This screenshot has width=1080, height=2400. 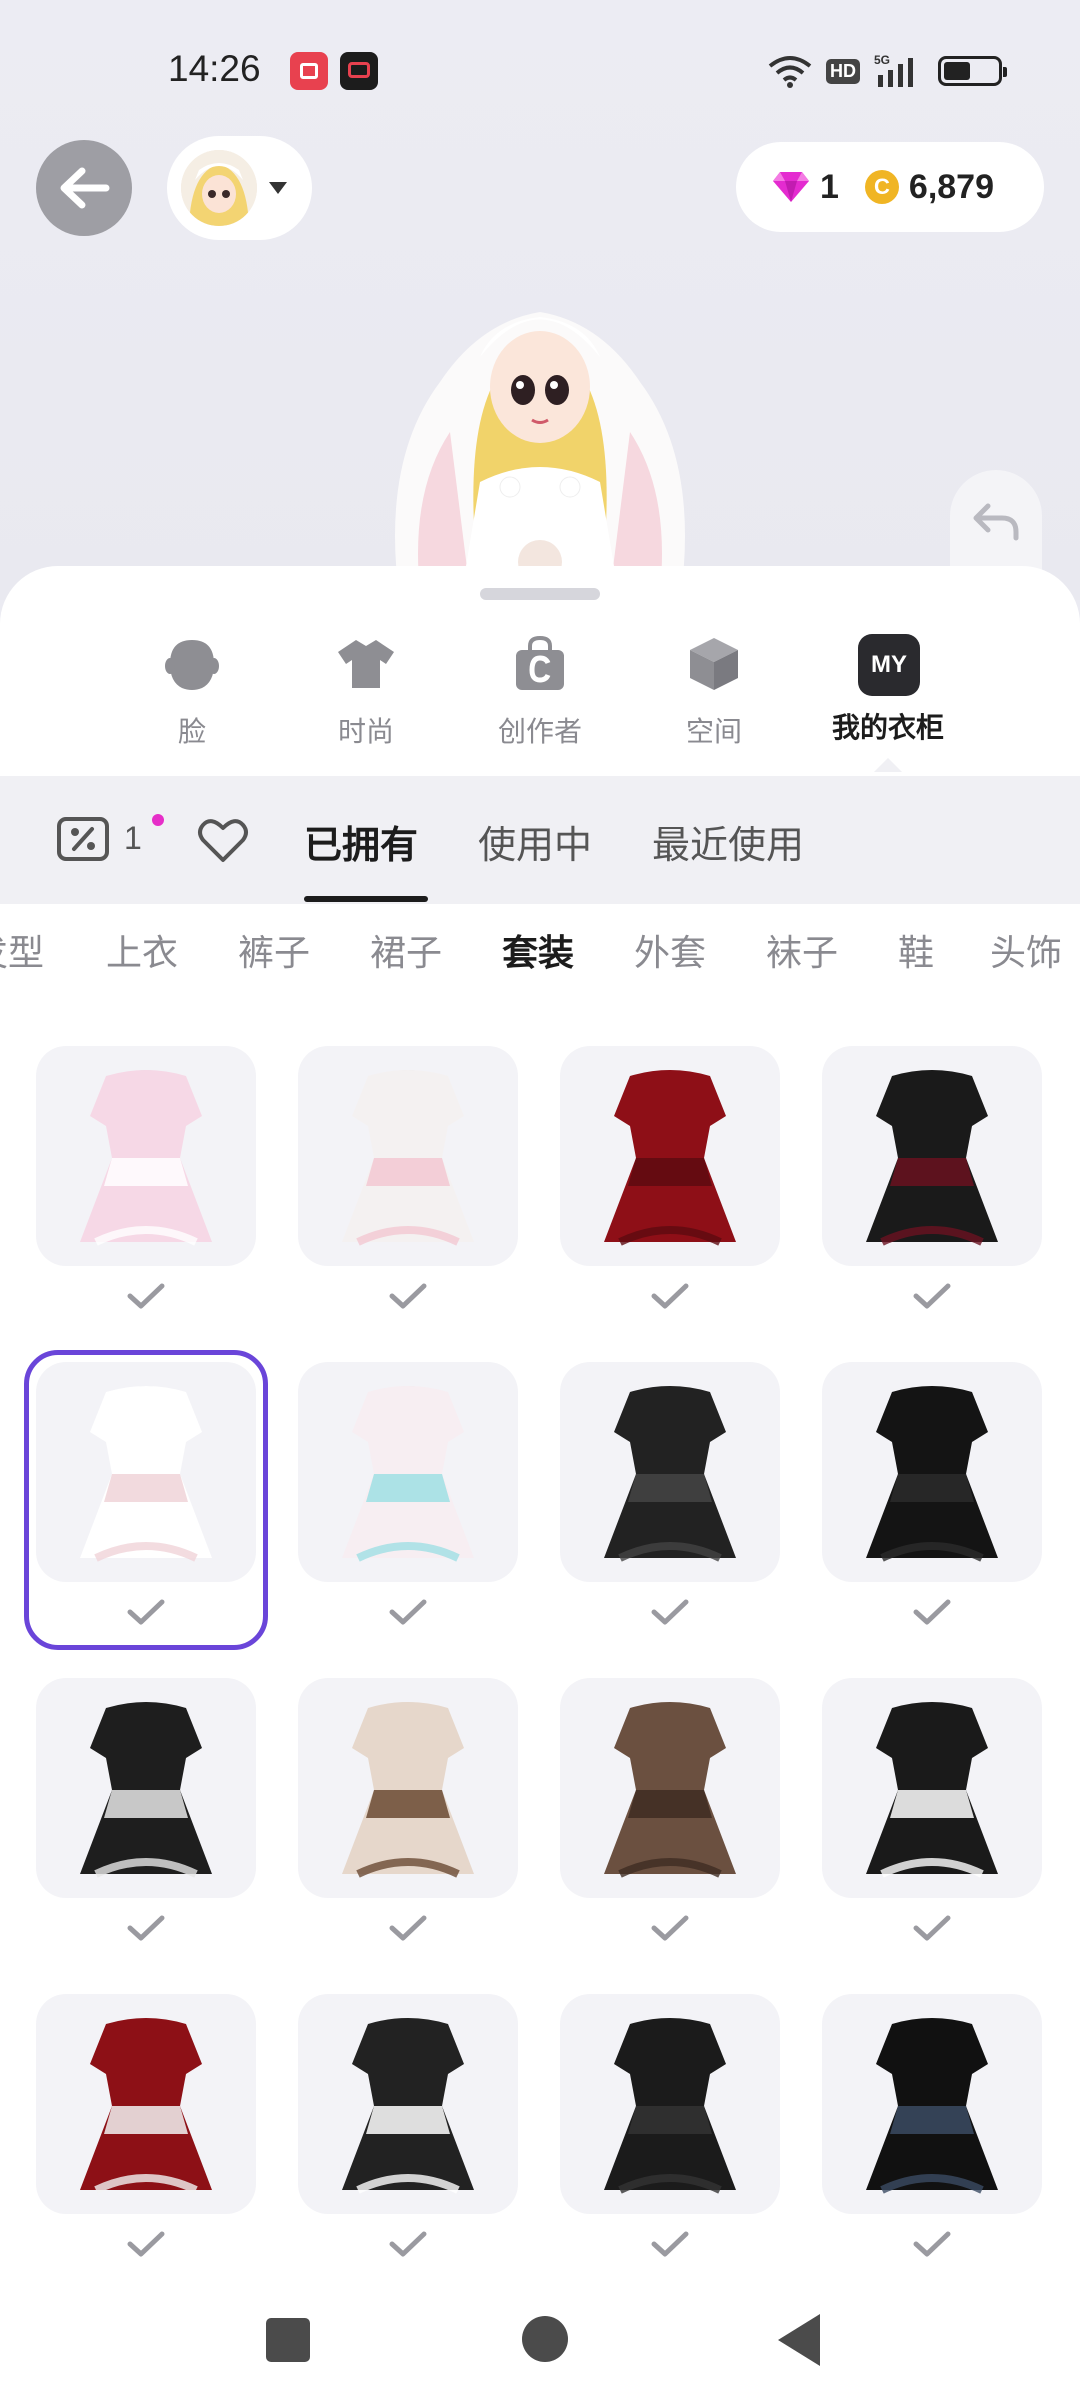 What do you see at coordinates (713, 731) in the screenshot?
I see `tab-space-label: 空间` at bounding box center [713, 731].